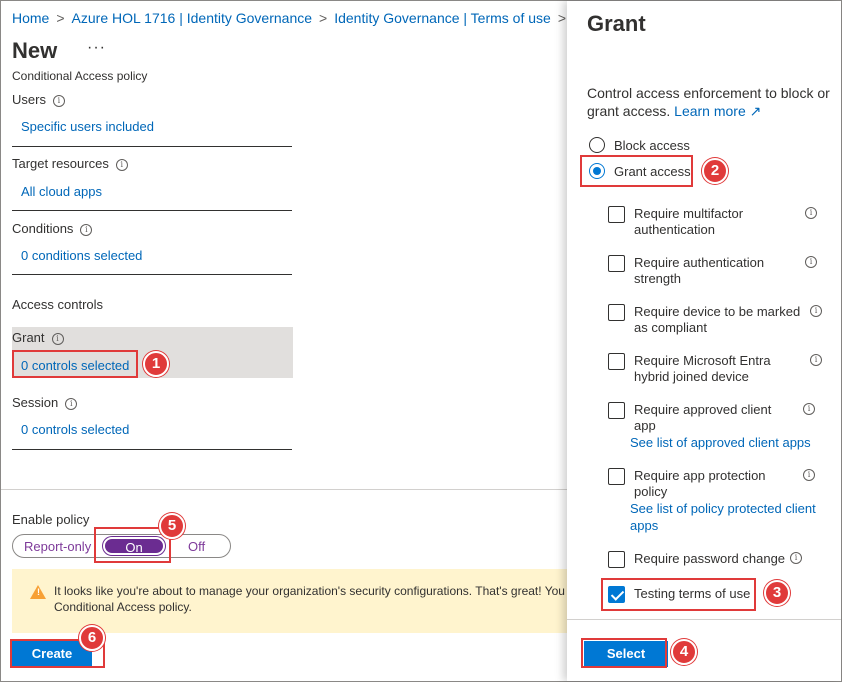 This screenshot has width=842, height=682. Describe the element at coordinates (58, 304) in the screenshot. I see `access-controls-heading: Access controls` at that location.